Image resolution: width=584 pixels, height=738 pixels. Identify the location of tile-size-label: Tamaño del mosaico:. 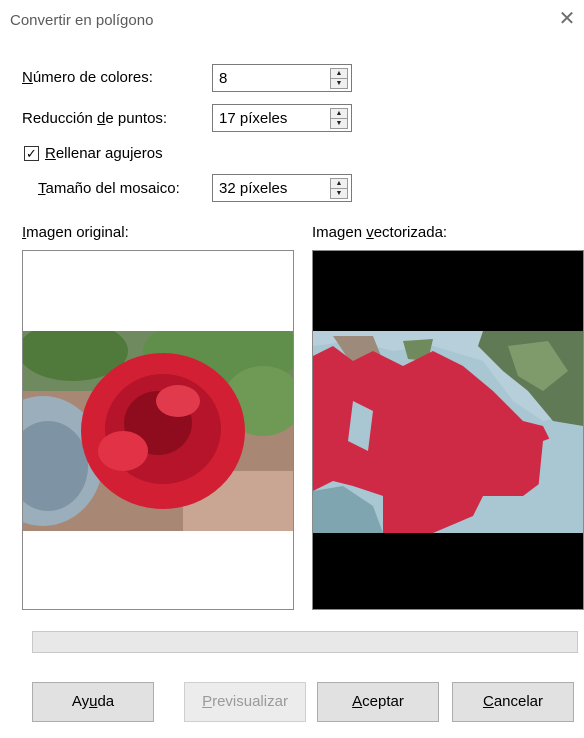
(109, 188).